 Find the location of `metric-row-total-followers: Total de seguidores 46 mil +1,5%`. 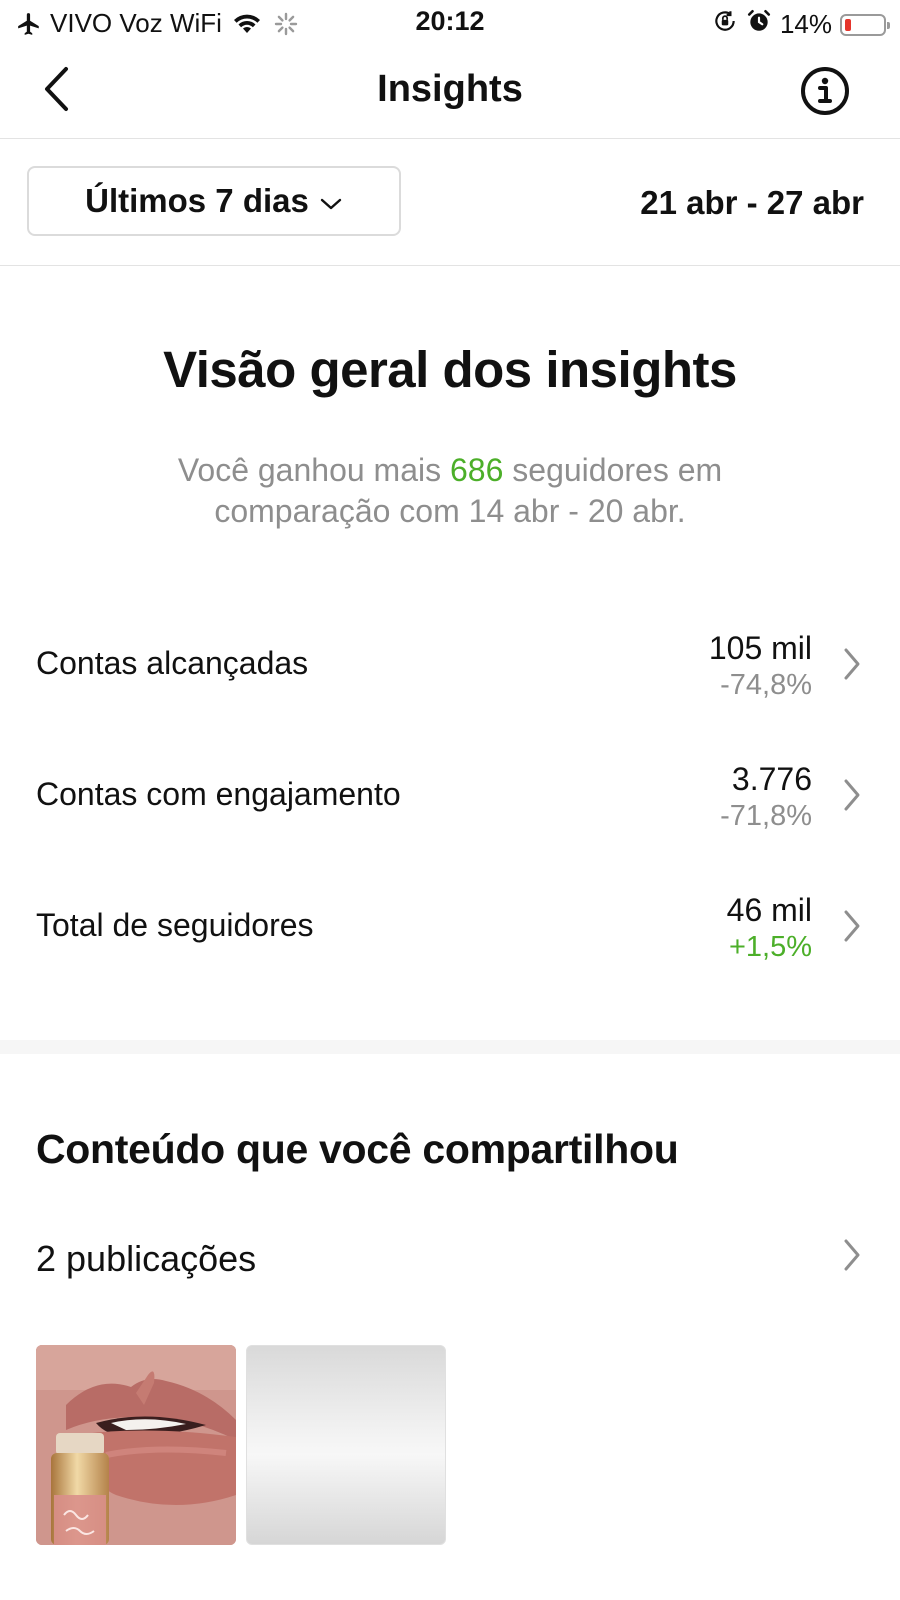

metric-row-total-followers: Total de seguidores 46 mil +1,5% is located at coordinates (450, 939).